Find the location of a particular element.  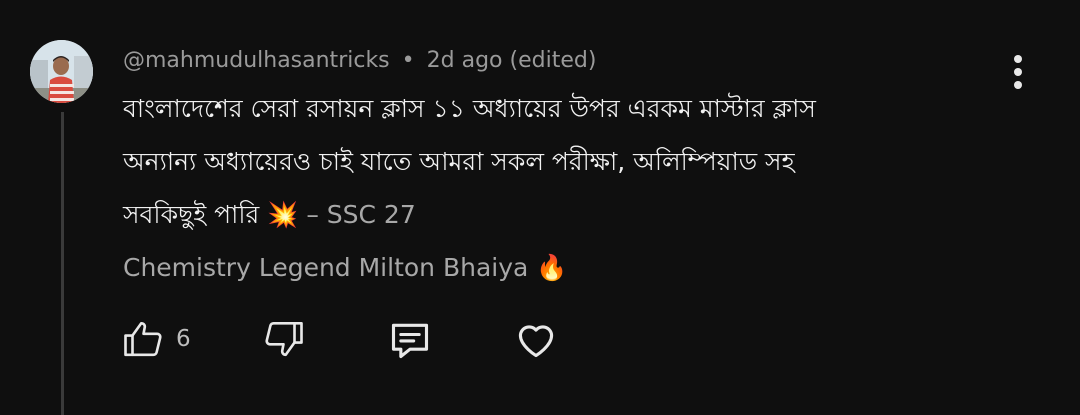

heart-button is located at coordinates (536, 340).